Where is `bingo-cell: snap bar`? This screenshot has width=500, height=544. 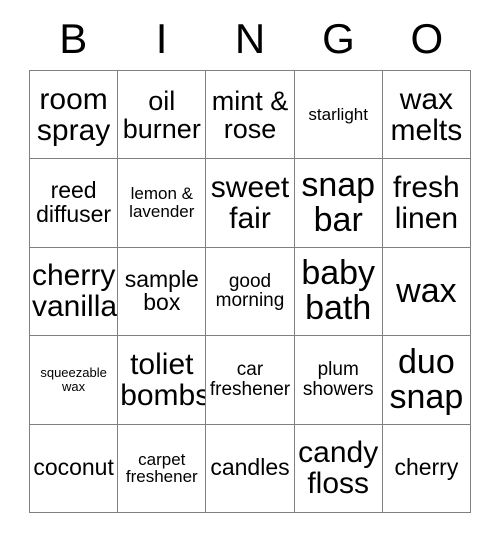 bingo-cell: snap bar is located at coordinates (338, 203).